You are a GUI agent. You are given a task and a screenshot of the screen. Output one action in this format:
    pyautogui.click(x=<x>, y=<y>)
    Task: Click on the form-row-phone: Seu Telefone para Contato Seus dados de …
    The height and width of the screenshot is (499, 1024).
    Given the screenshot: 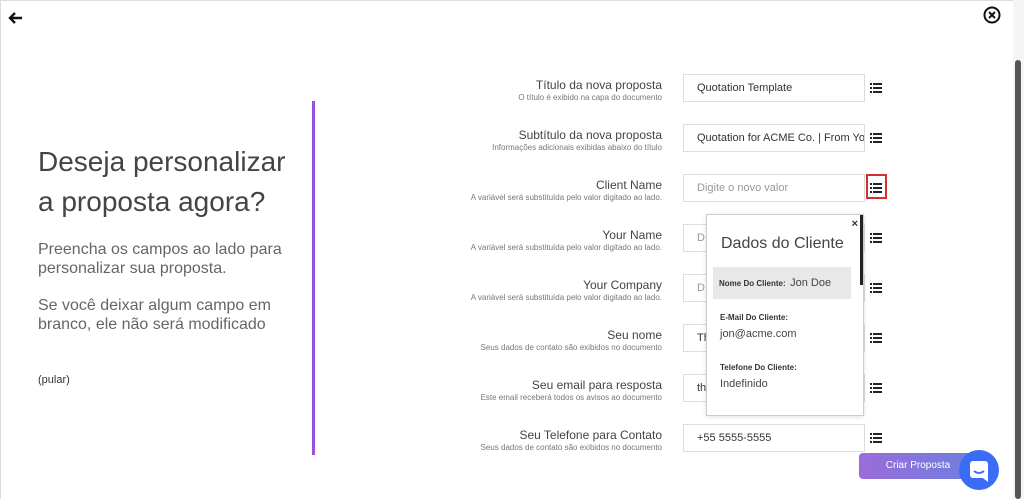 What is the action you would take?
    pyautogui.click(x=655, y=440)
    